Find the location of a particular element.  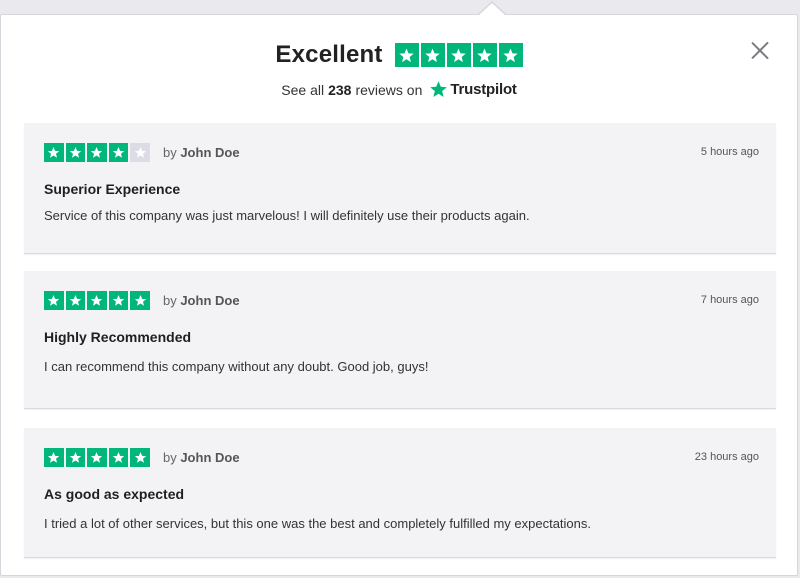

overall-rating-stars is located at coordinates (458, 55).